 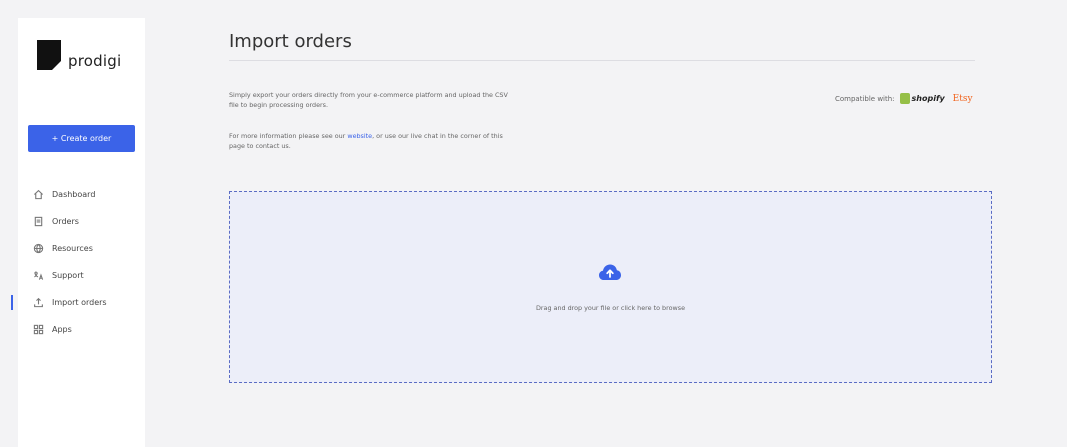 I want to click on website-link: website, so click(x=359, y=136).